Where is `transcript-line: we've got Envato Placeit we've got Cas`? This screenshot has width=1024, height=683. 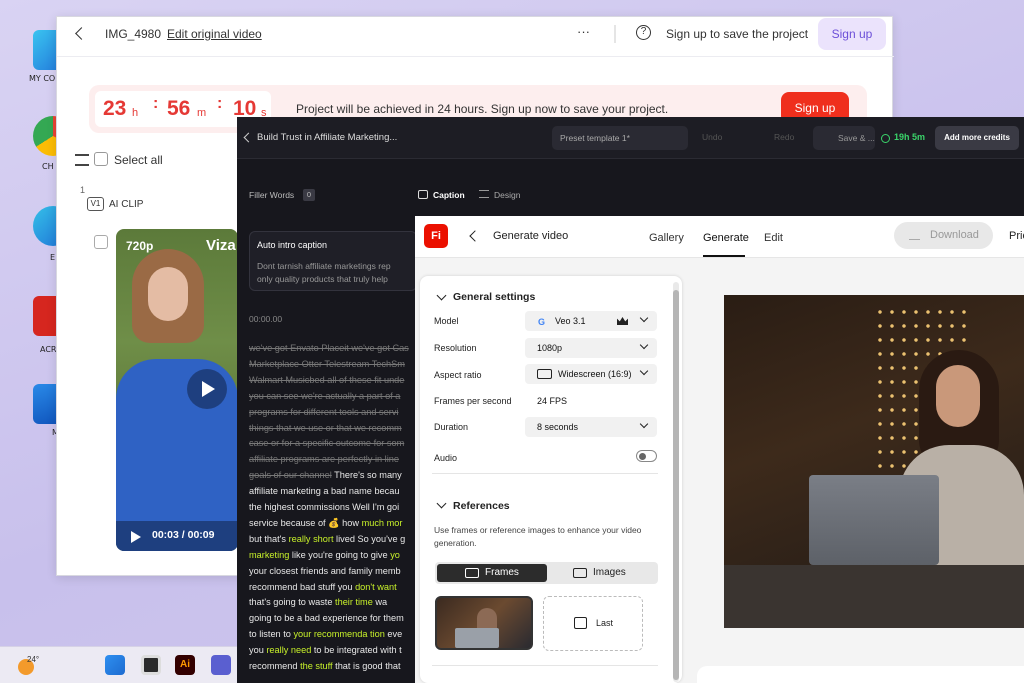
transcript-line: we've got Envato Placeit we've got Cas is located at coordinates (329, 348).